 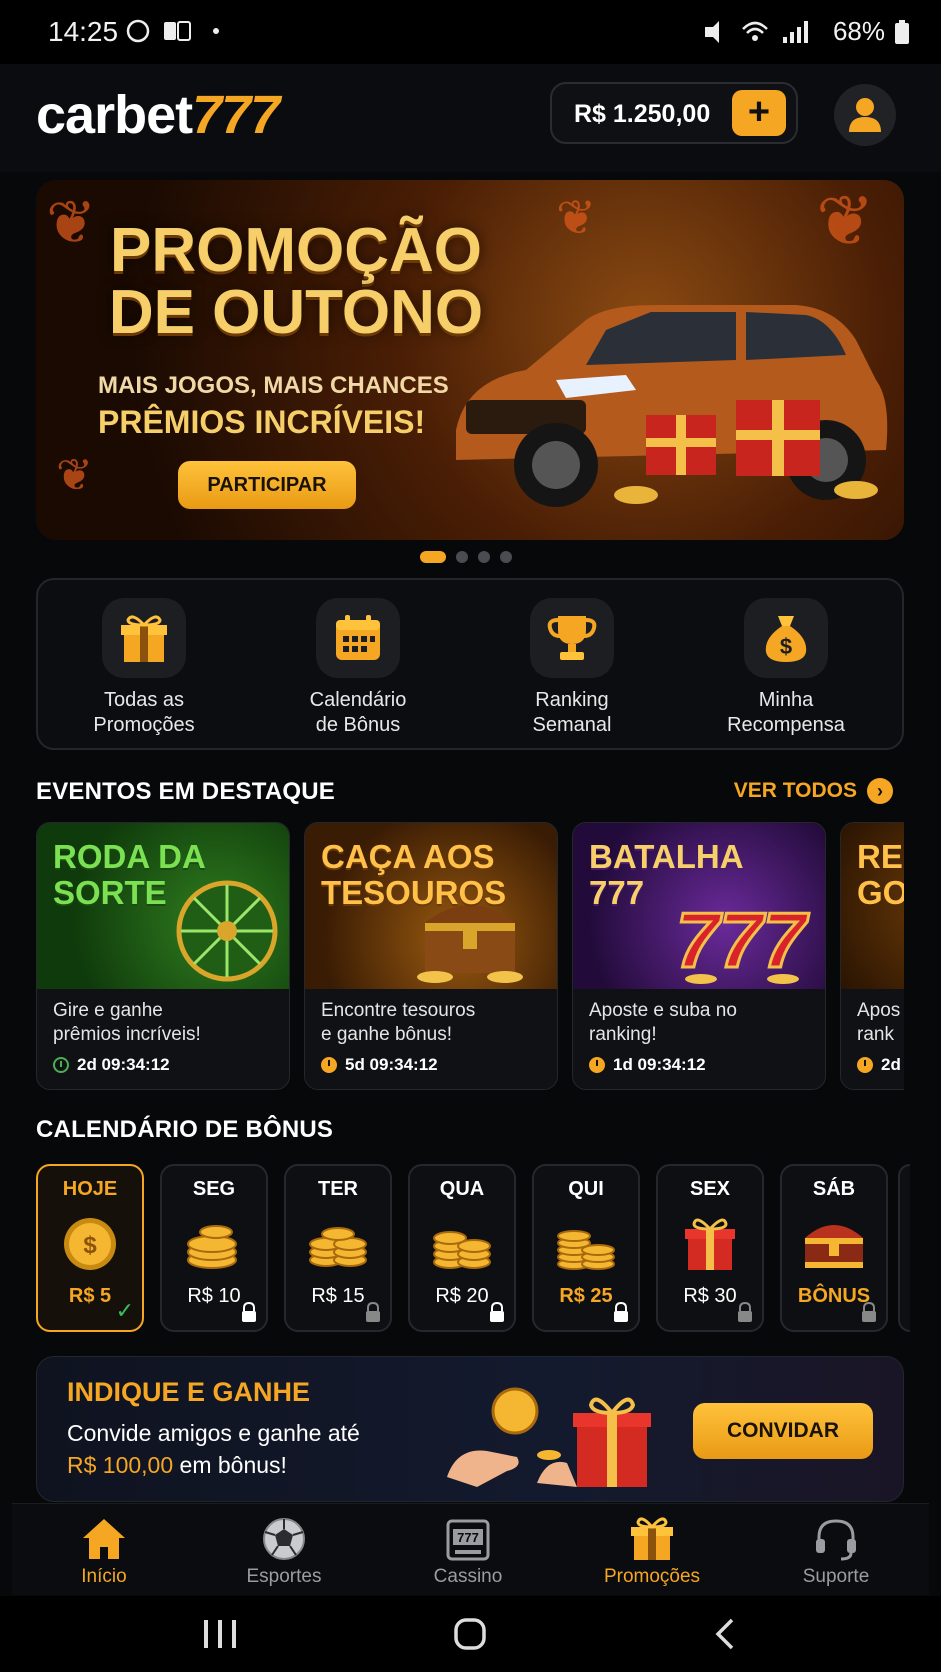 I want to click on calendar-day-thu: QUI R$ 25, so click(x=586, y=1248).